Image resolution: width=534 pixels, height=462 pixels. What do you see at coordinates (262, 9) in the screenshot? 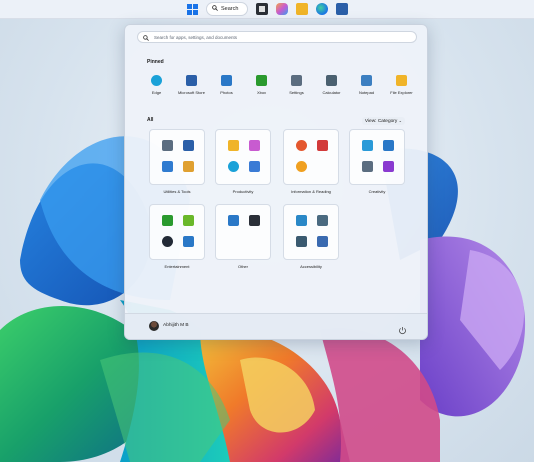
I see `task-view-icon` at bounding box center [262, 9].